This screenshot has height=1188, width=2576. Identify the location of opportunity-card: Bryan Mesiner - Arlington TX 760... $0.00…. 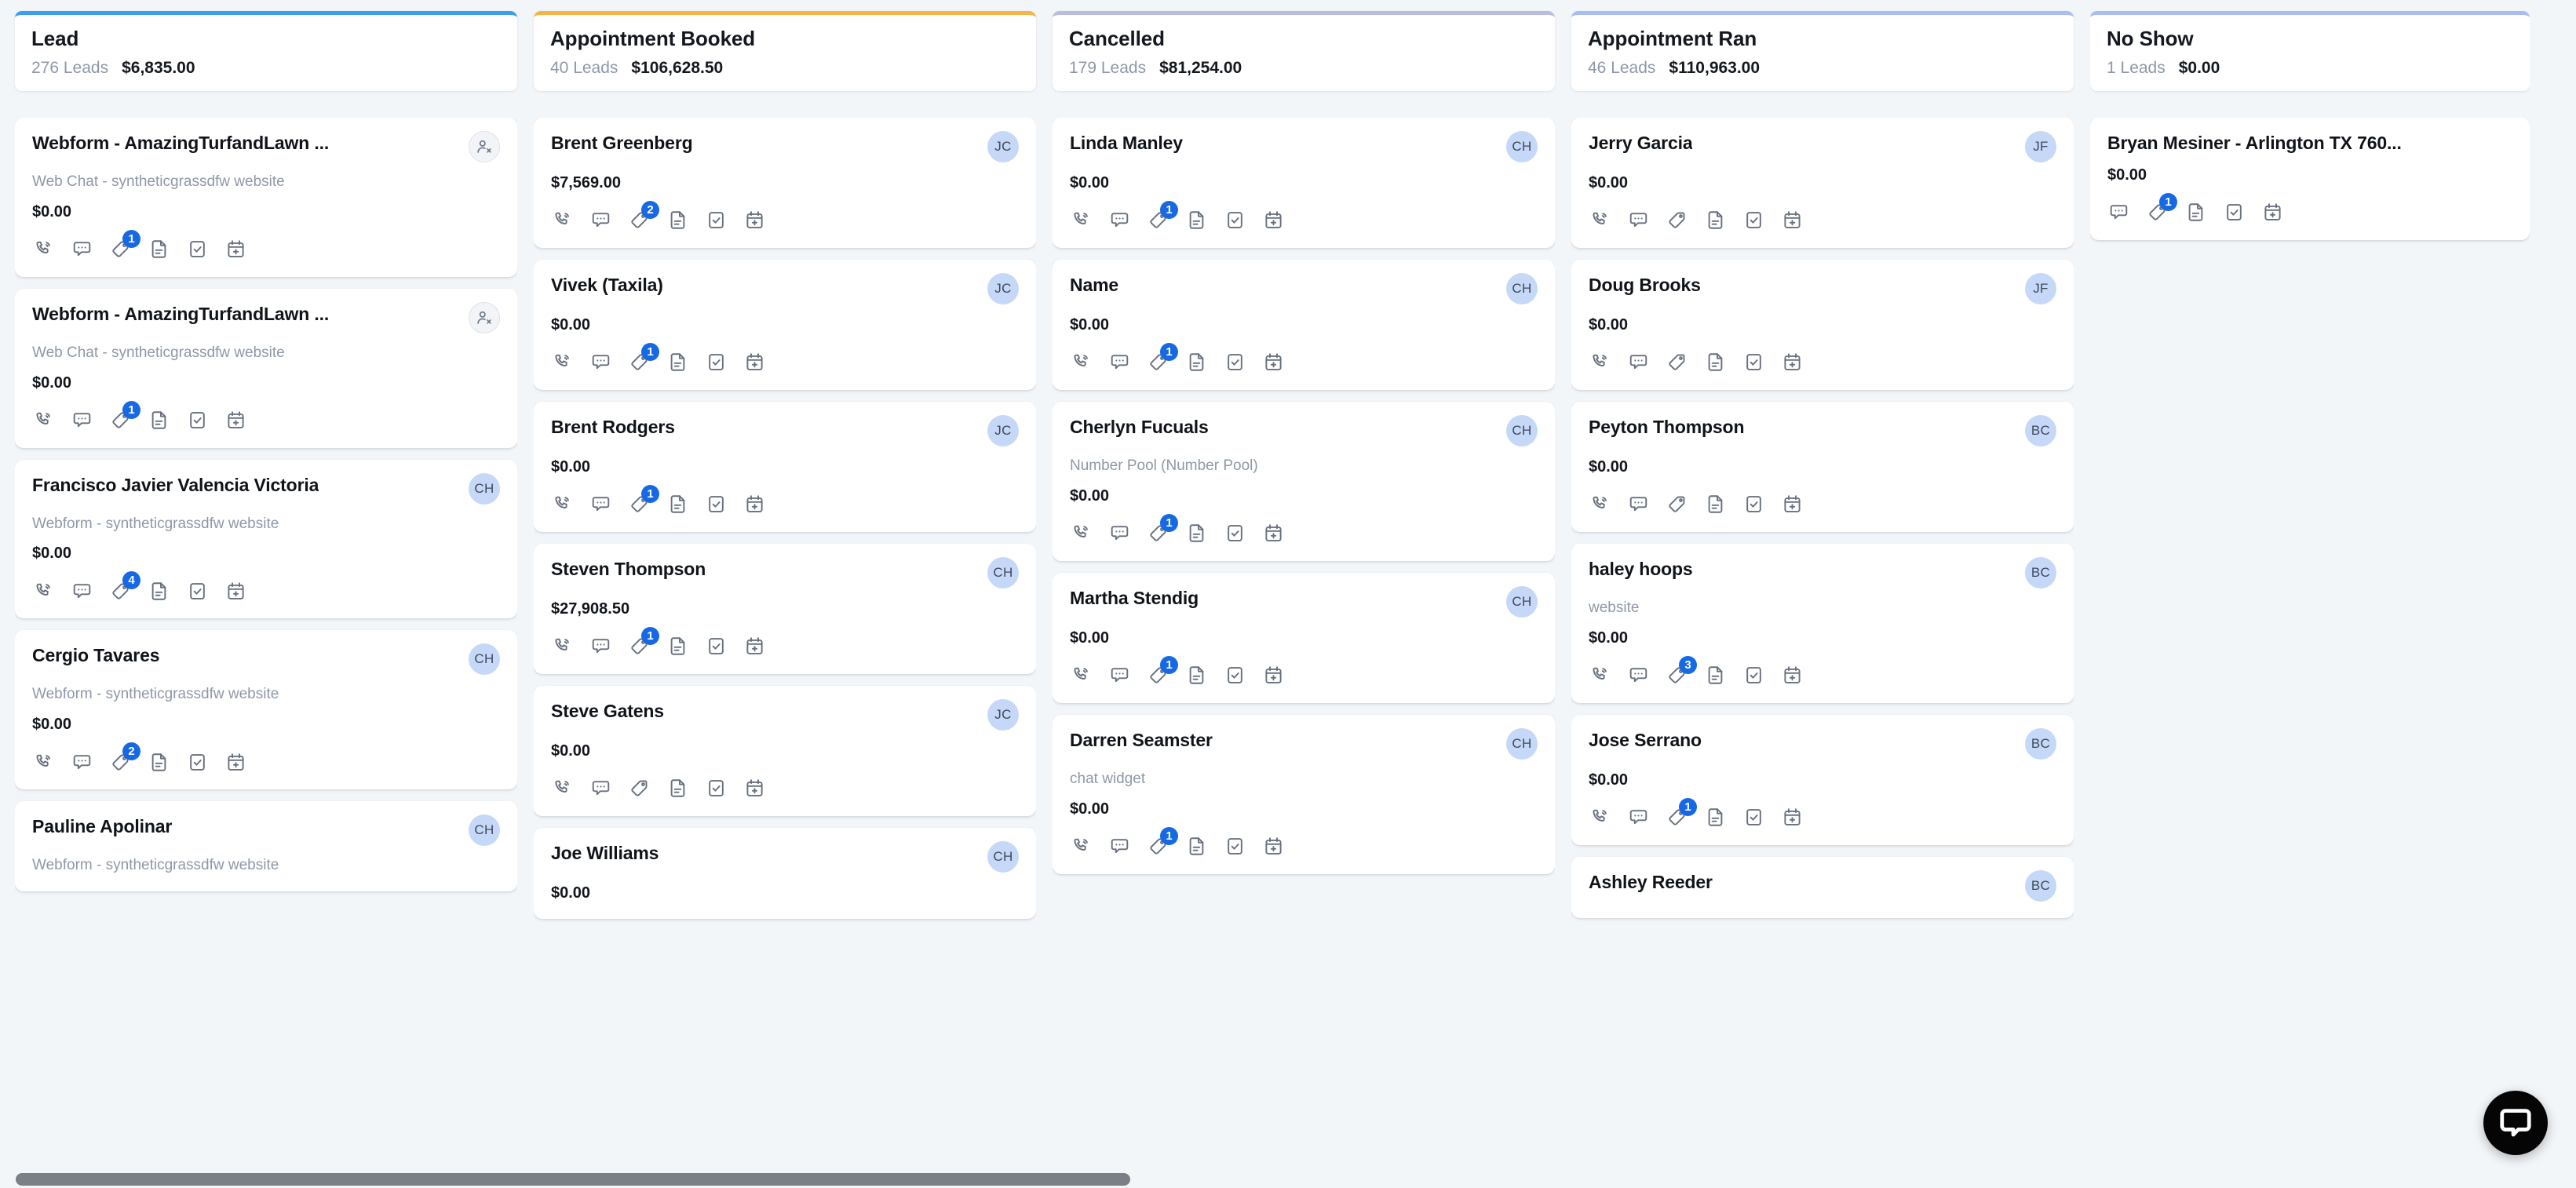
(2310, 178).